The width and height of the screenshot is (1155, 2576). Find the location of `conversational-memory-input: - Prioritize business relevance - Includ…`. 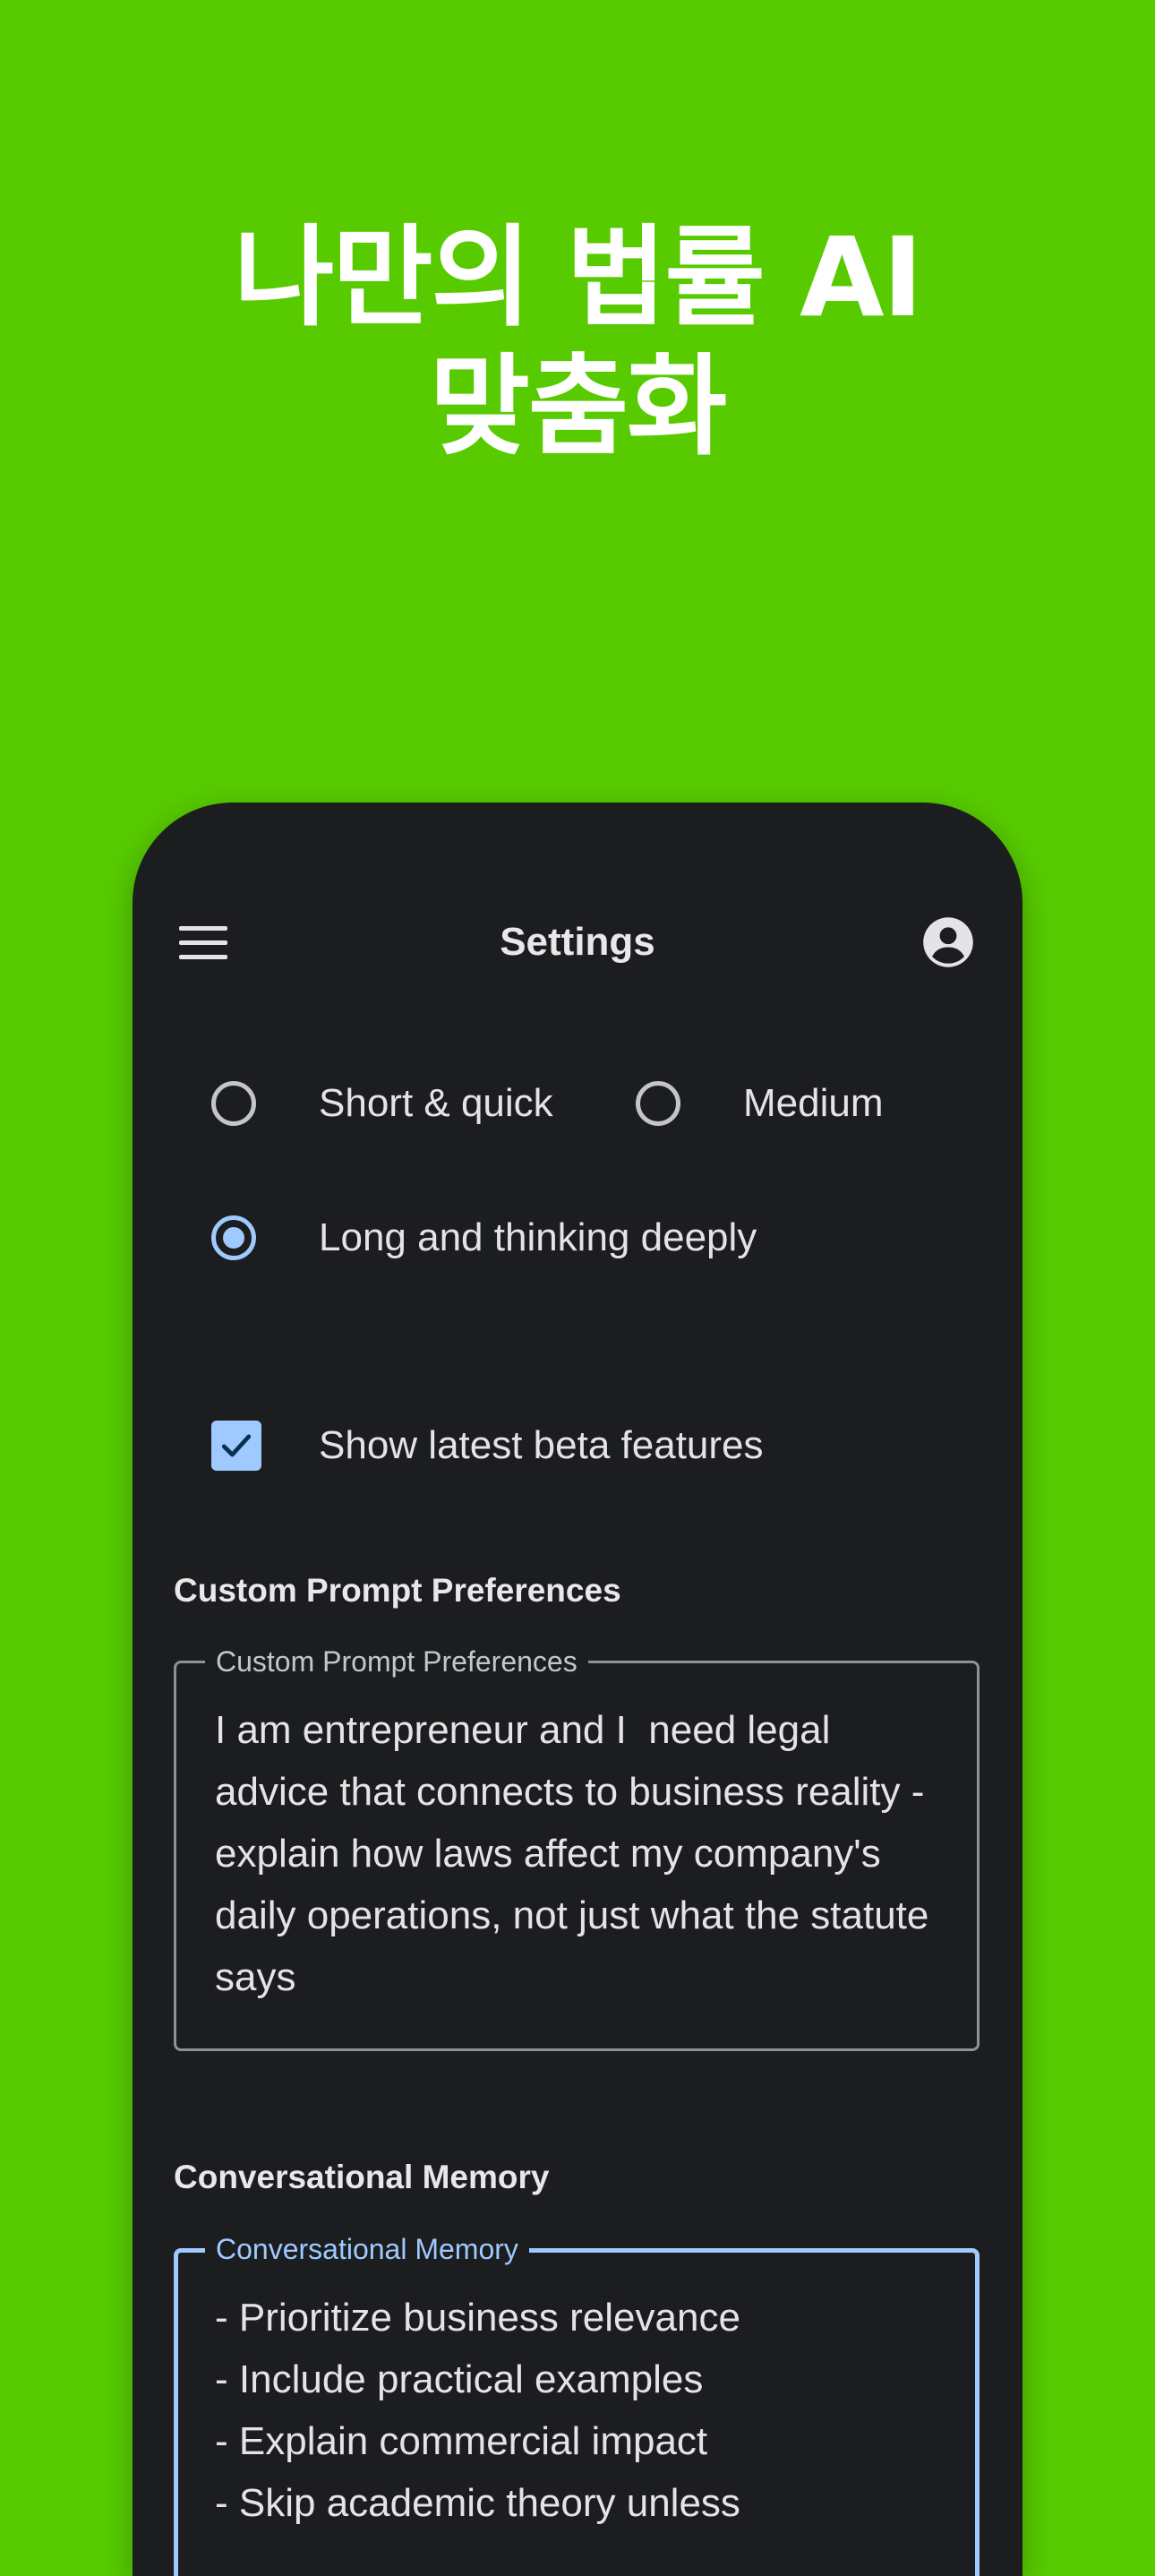

conversational-memory-input: - Prioritize business relevance - Includ… is located at coordinates (582, 2410).